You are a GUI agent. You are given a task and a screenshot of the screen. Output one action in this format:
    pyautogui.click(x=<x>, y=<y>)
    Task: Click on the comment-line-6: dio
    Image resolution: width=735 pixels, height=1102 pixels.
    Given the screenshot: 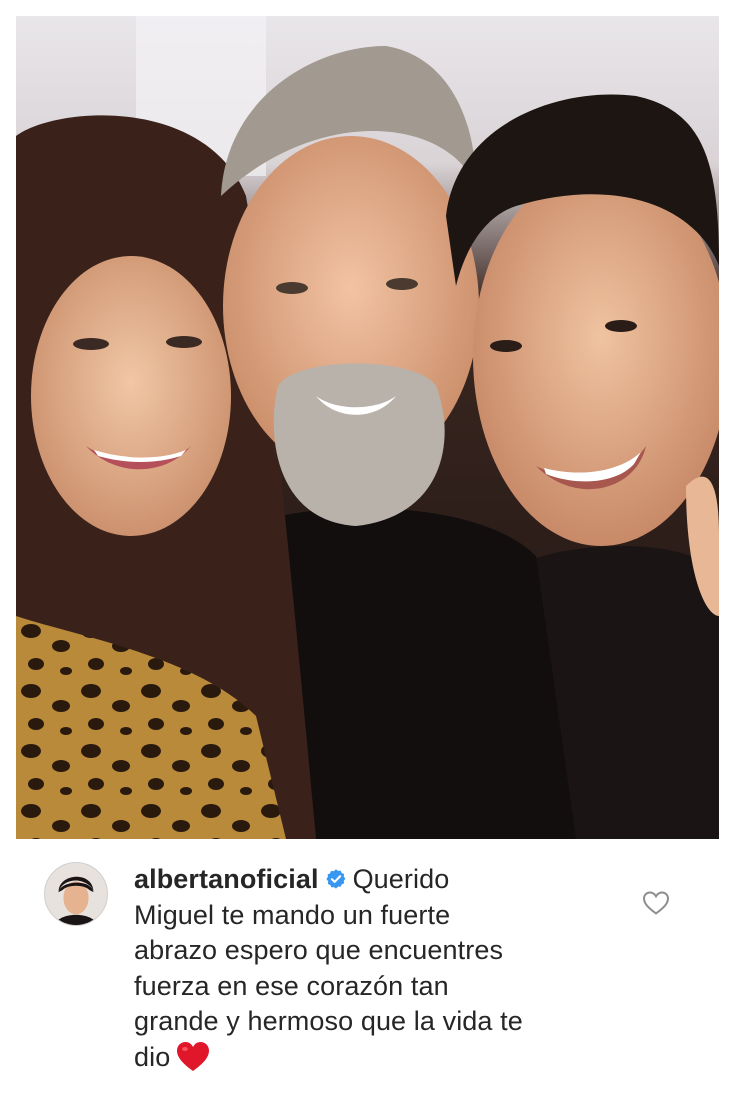 What is the action you would take?
    pyautogui.click(x=152, y=1056)
    